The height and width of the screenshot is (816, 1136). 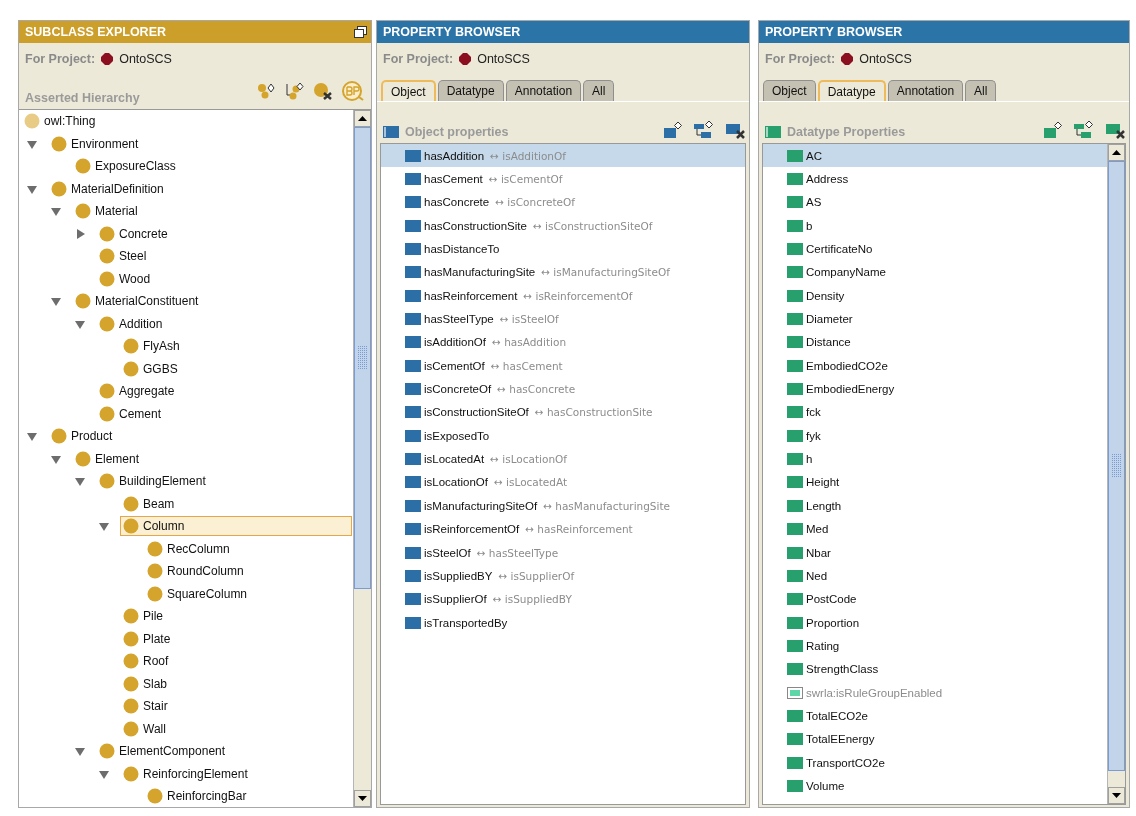 What do you see at coordinates (935, 459) in the screenshot?
I see `property-item: h` at bounding box center [935, 459].